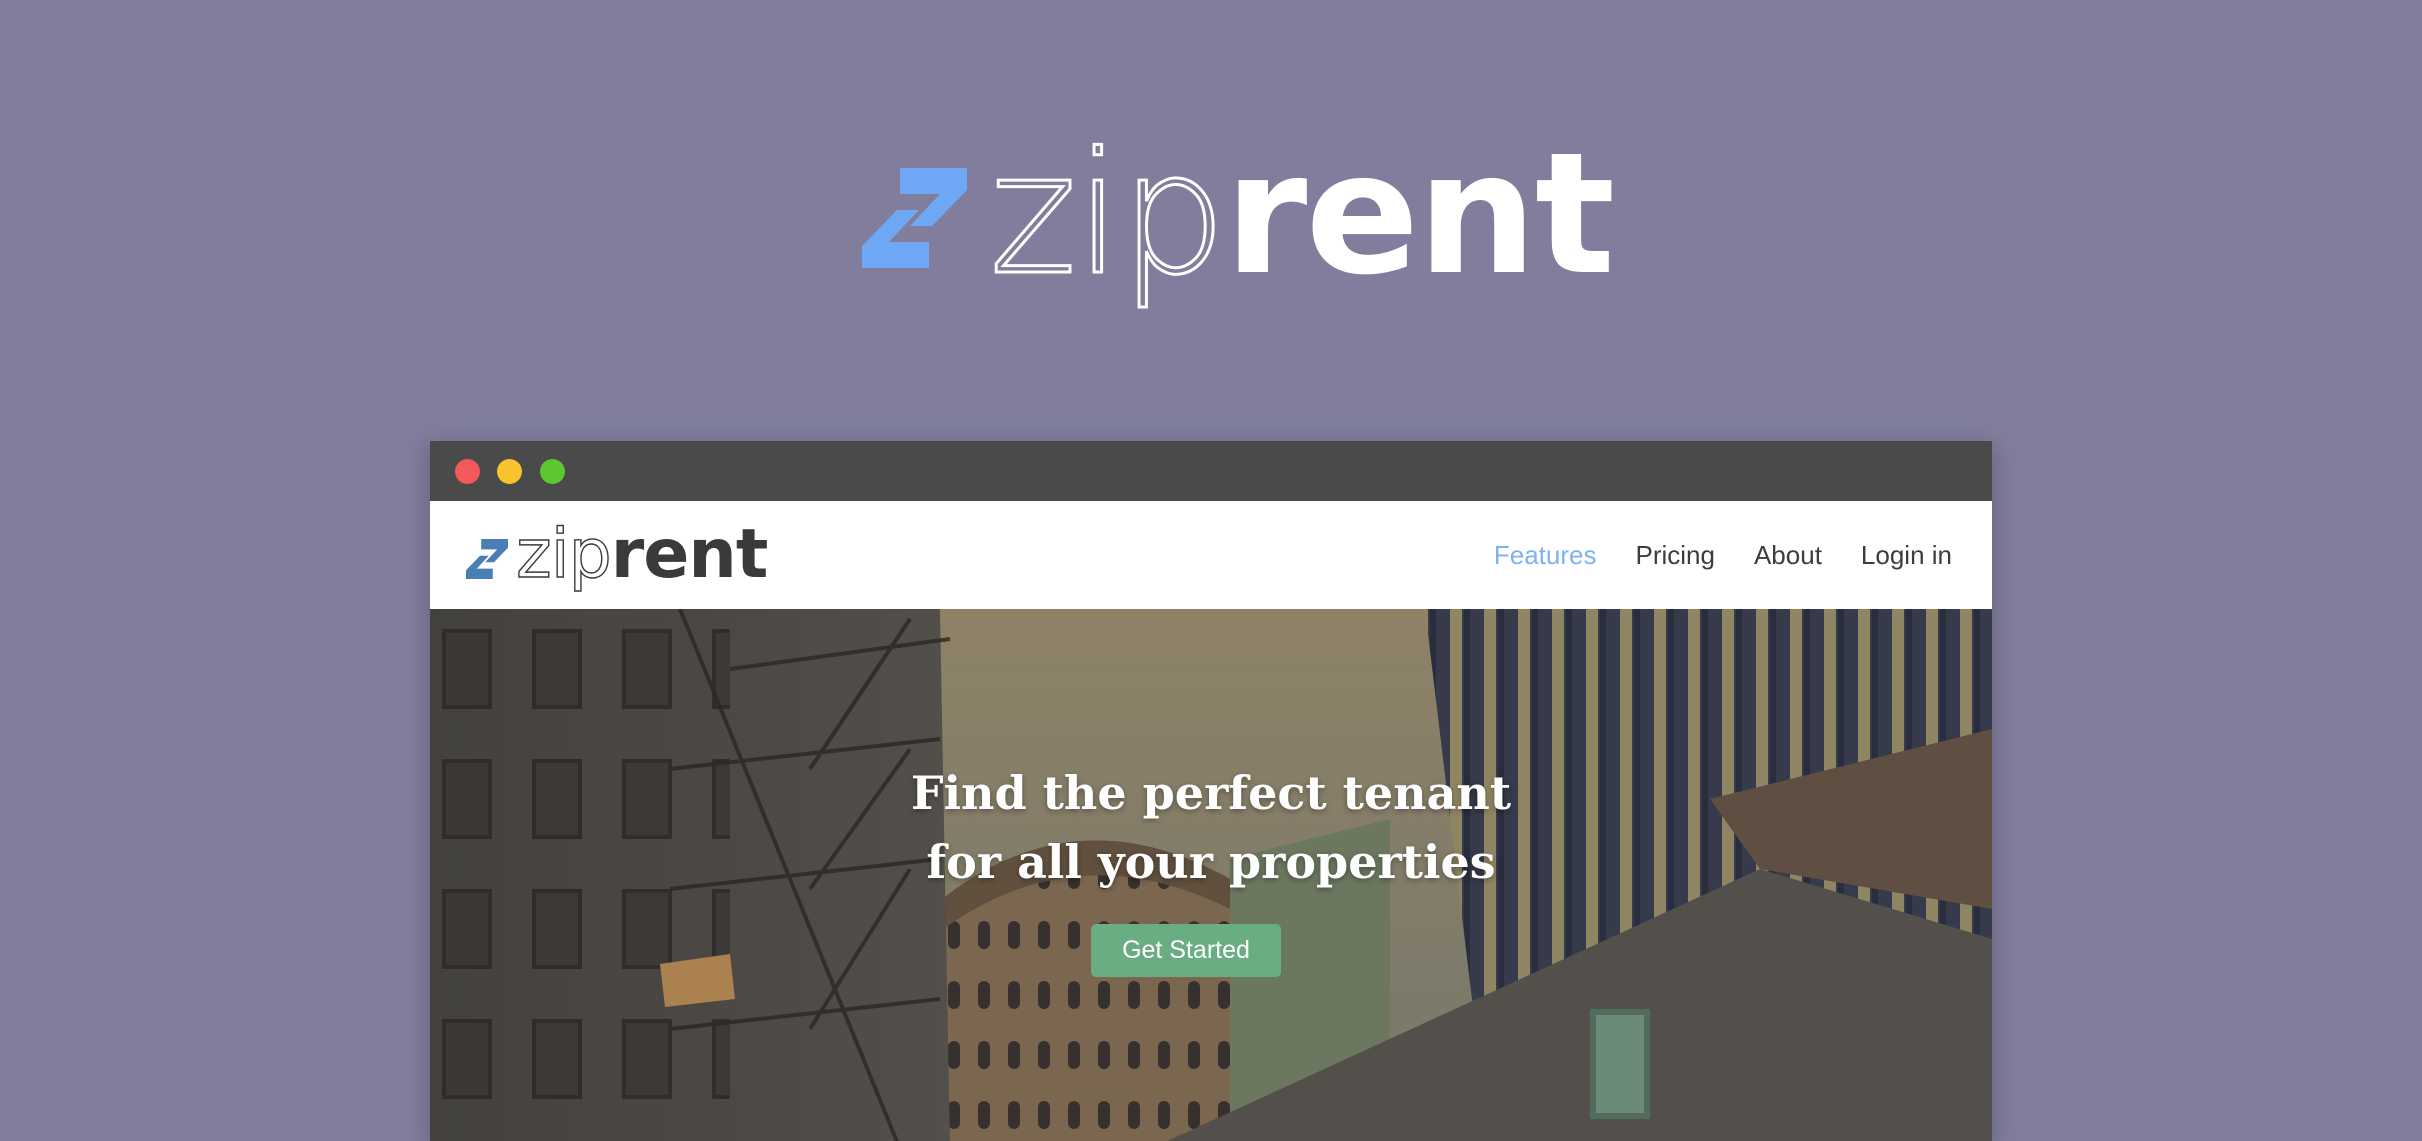 This screenshot has height=1141, width=2422. What do you see at coordinates (1211, 471) in the screenshot?
I see `browser-titlebar` at bounding box center [1211, 471].